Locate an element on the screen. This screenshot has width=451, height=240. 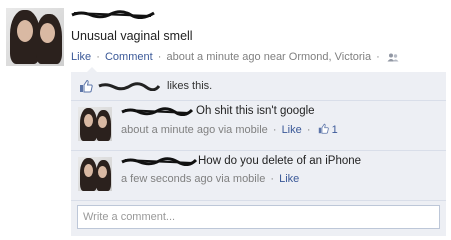
comment-meta: about a minute ago via mobile · Like · 1 is located at coordinates (229, 129).